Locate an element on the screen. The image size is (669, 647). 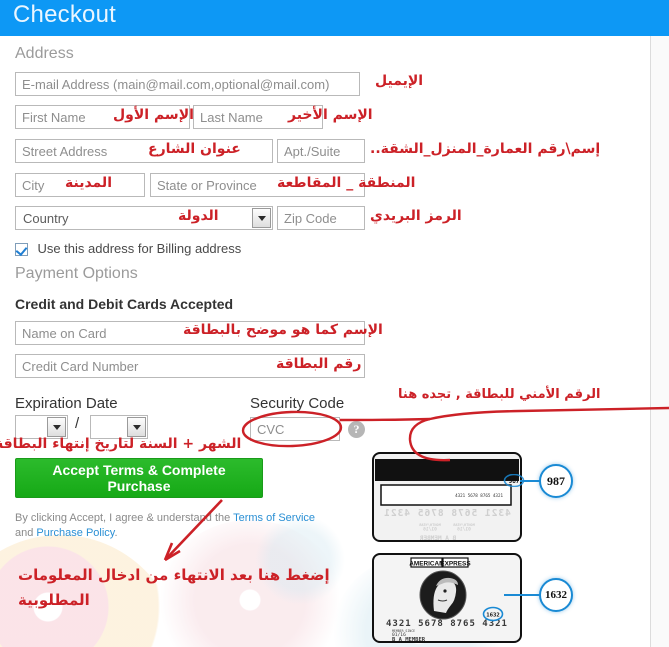
annotation-first-name: الإسم الأول is located at coordinates (153, 115).